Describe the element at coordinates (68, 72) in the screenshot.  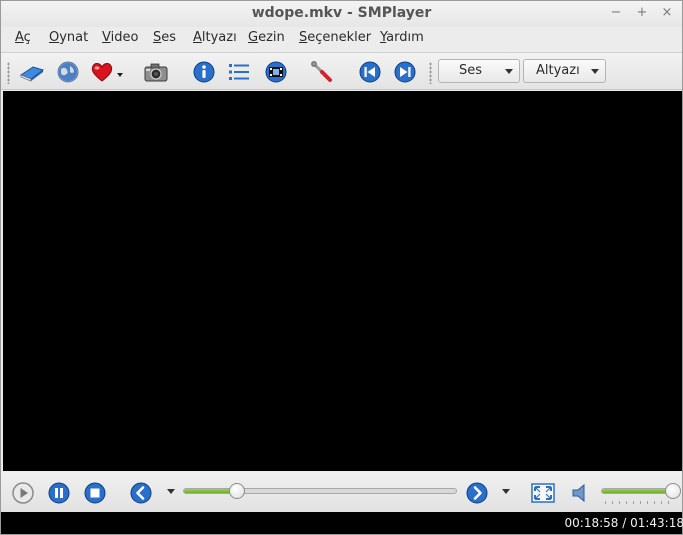
I see `open-url-icon` at that location.